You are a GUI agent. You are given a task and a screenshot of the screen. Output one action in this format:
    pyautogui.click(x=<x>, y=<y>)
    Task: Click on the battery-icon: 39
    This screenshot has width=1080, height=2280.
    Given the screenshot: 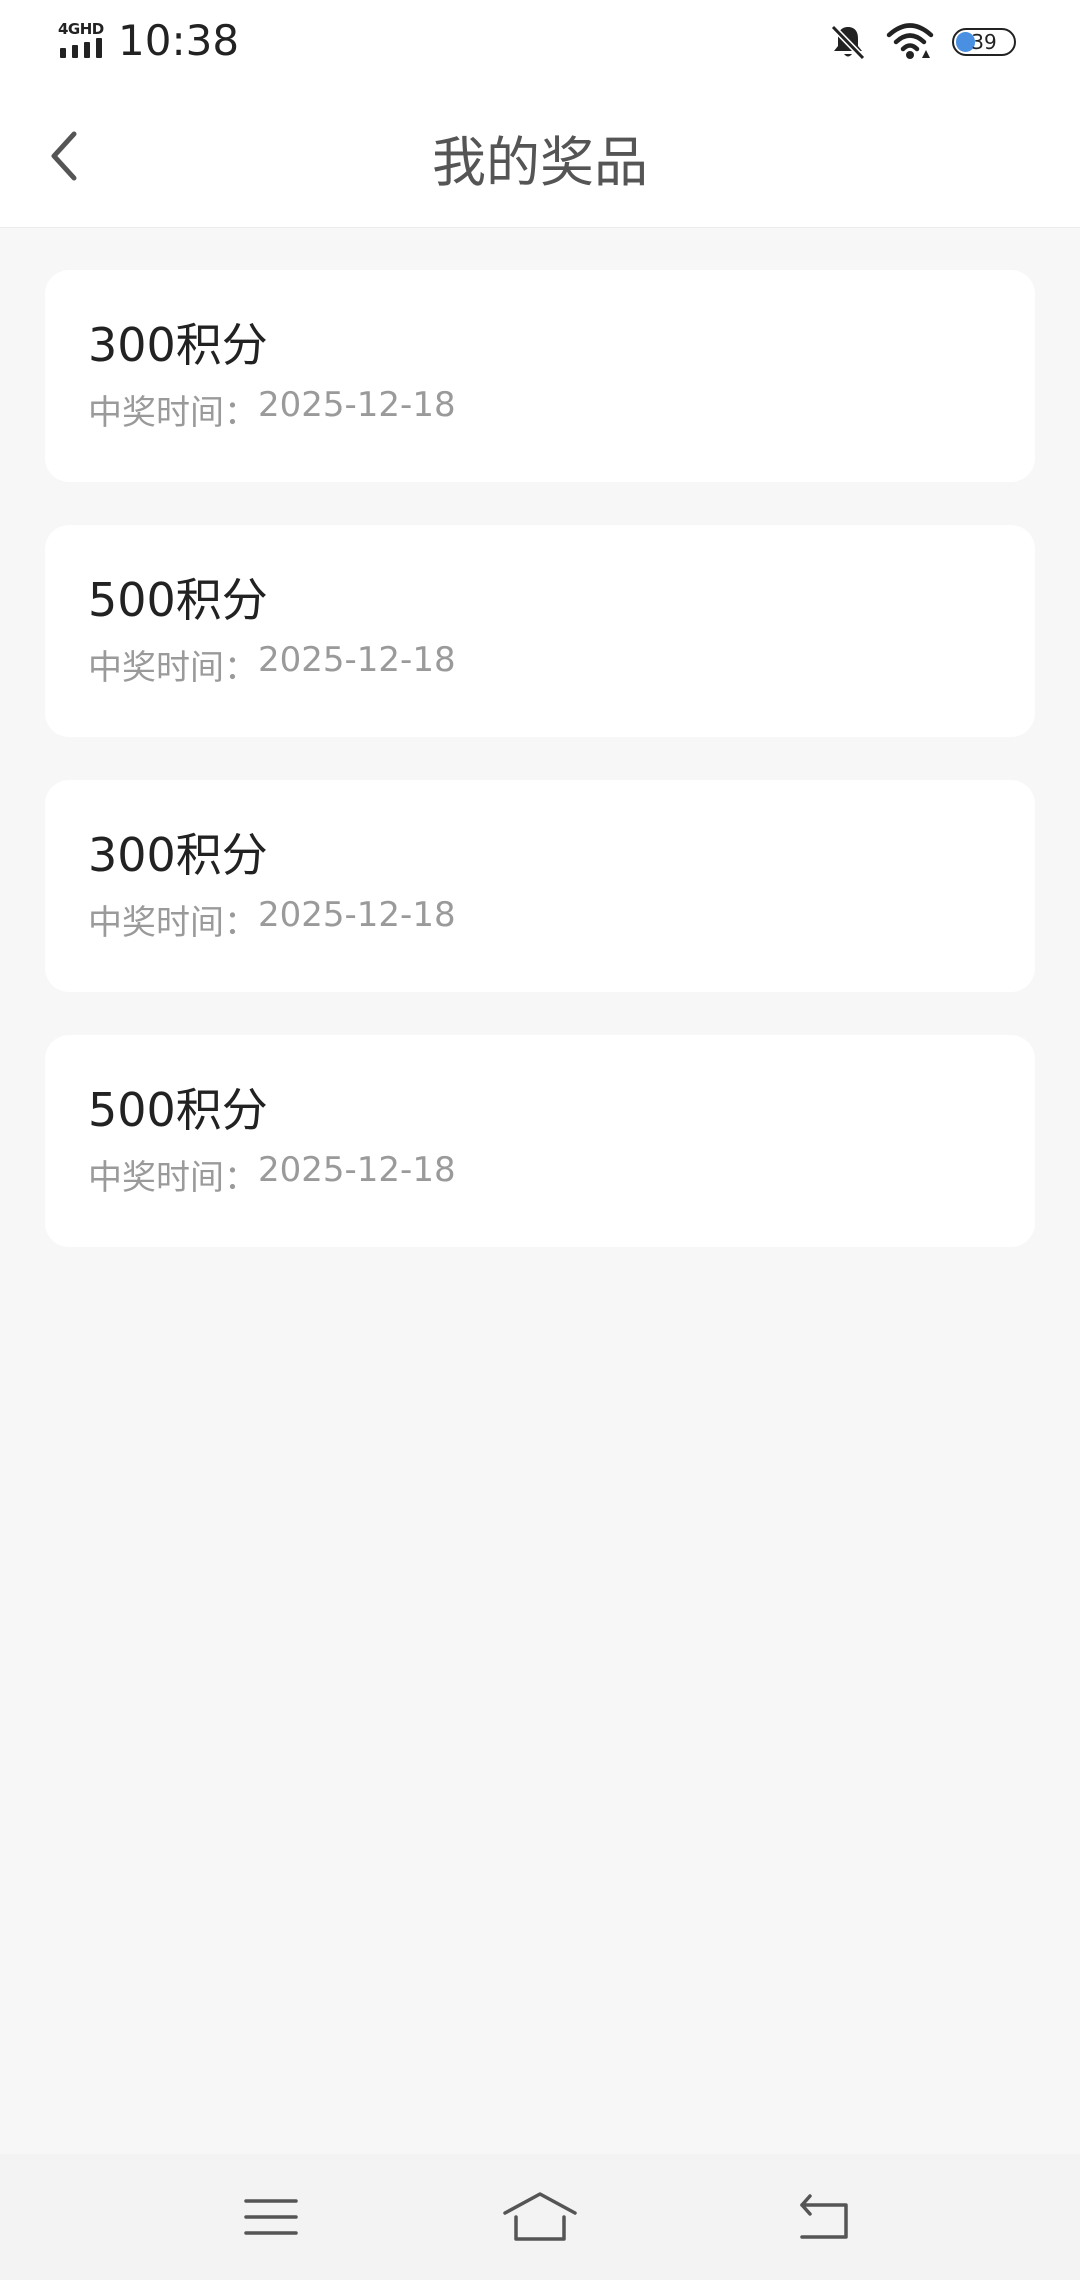 What is the action you would take?
    pyautogui.click(x=984, y=42)
    